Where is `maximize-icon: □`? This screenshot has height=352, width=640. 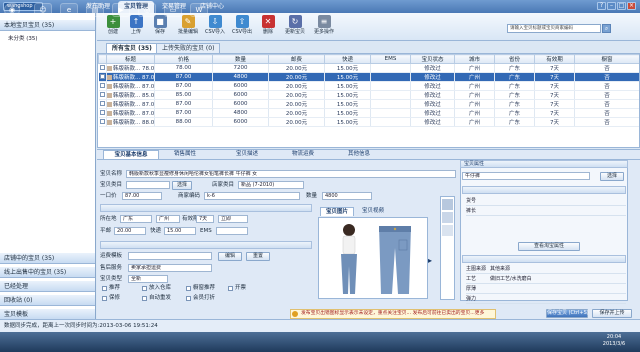 maximize-icon: □ is located at coordinates (621, 6).